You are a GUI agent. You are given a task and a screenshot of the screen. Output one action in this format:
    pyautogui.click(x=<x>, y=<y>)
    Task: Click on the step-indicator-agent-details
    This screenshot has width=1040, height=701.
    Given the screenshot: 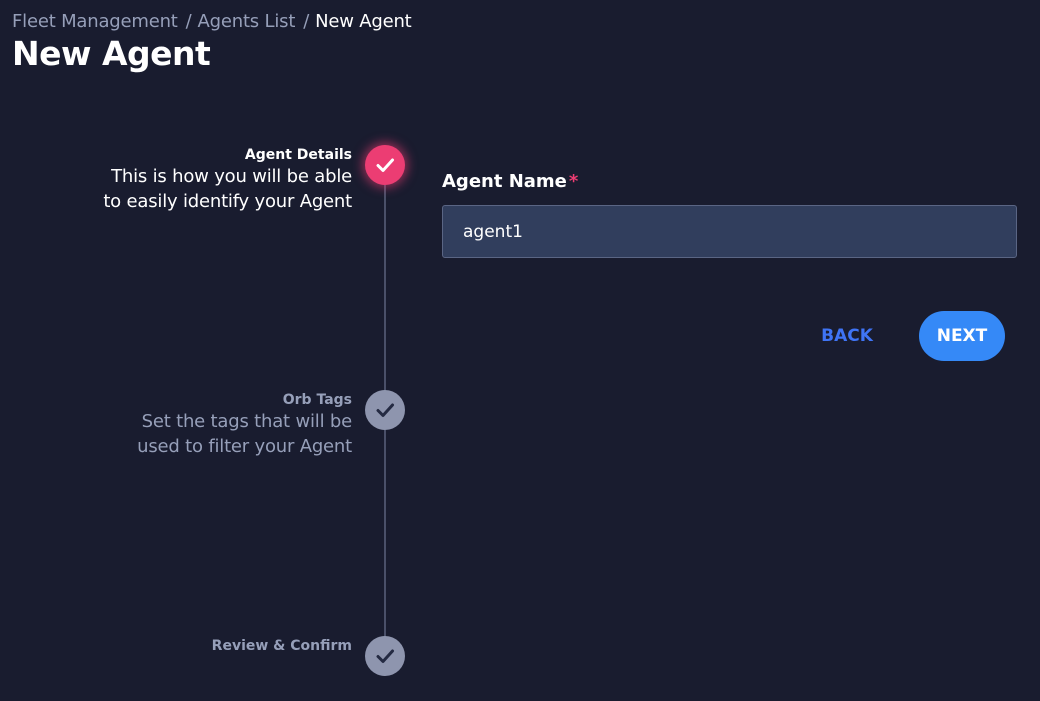 What is the action you would take?
    pyautogui.click(x=385, y=165)
    